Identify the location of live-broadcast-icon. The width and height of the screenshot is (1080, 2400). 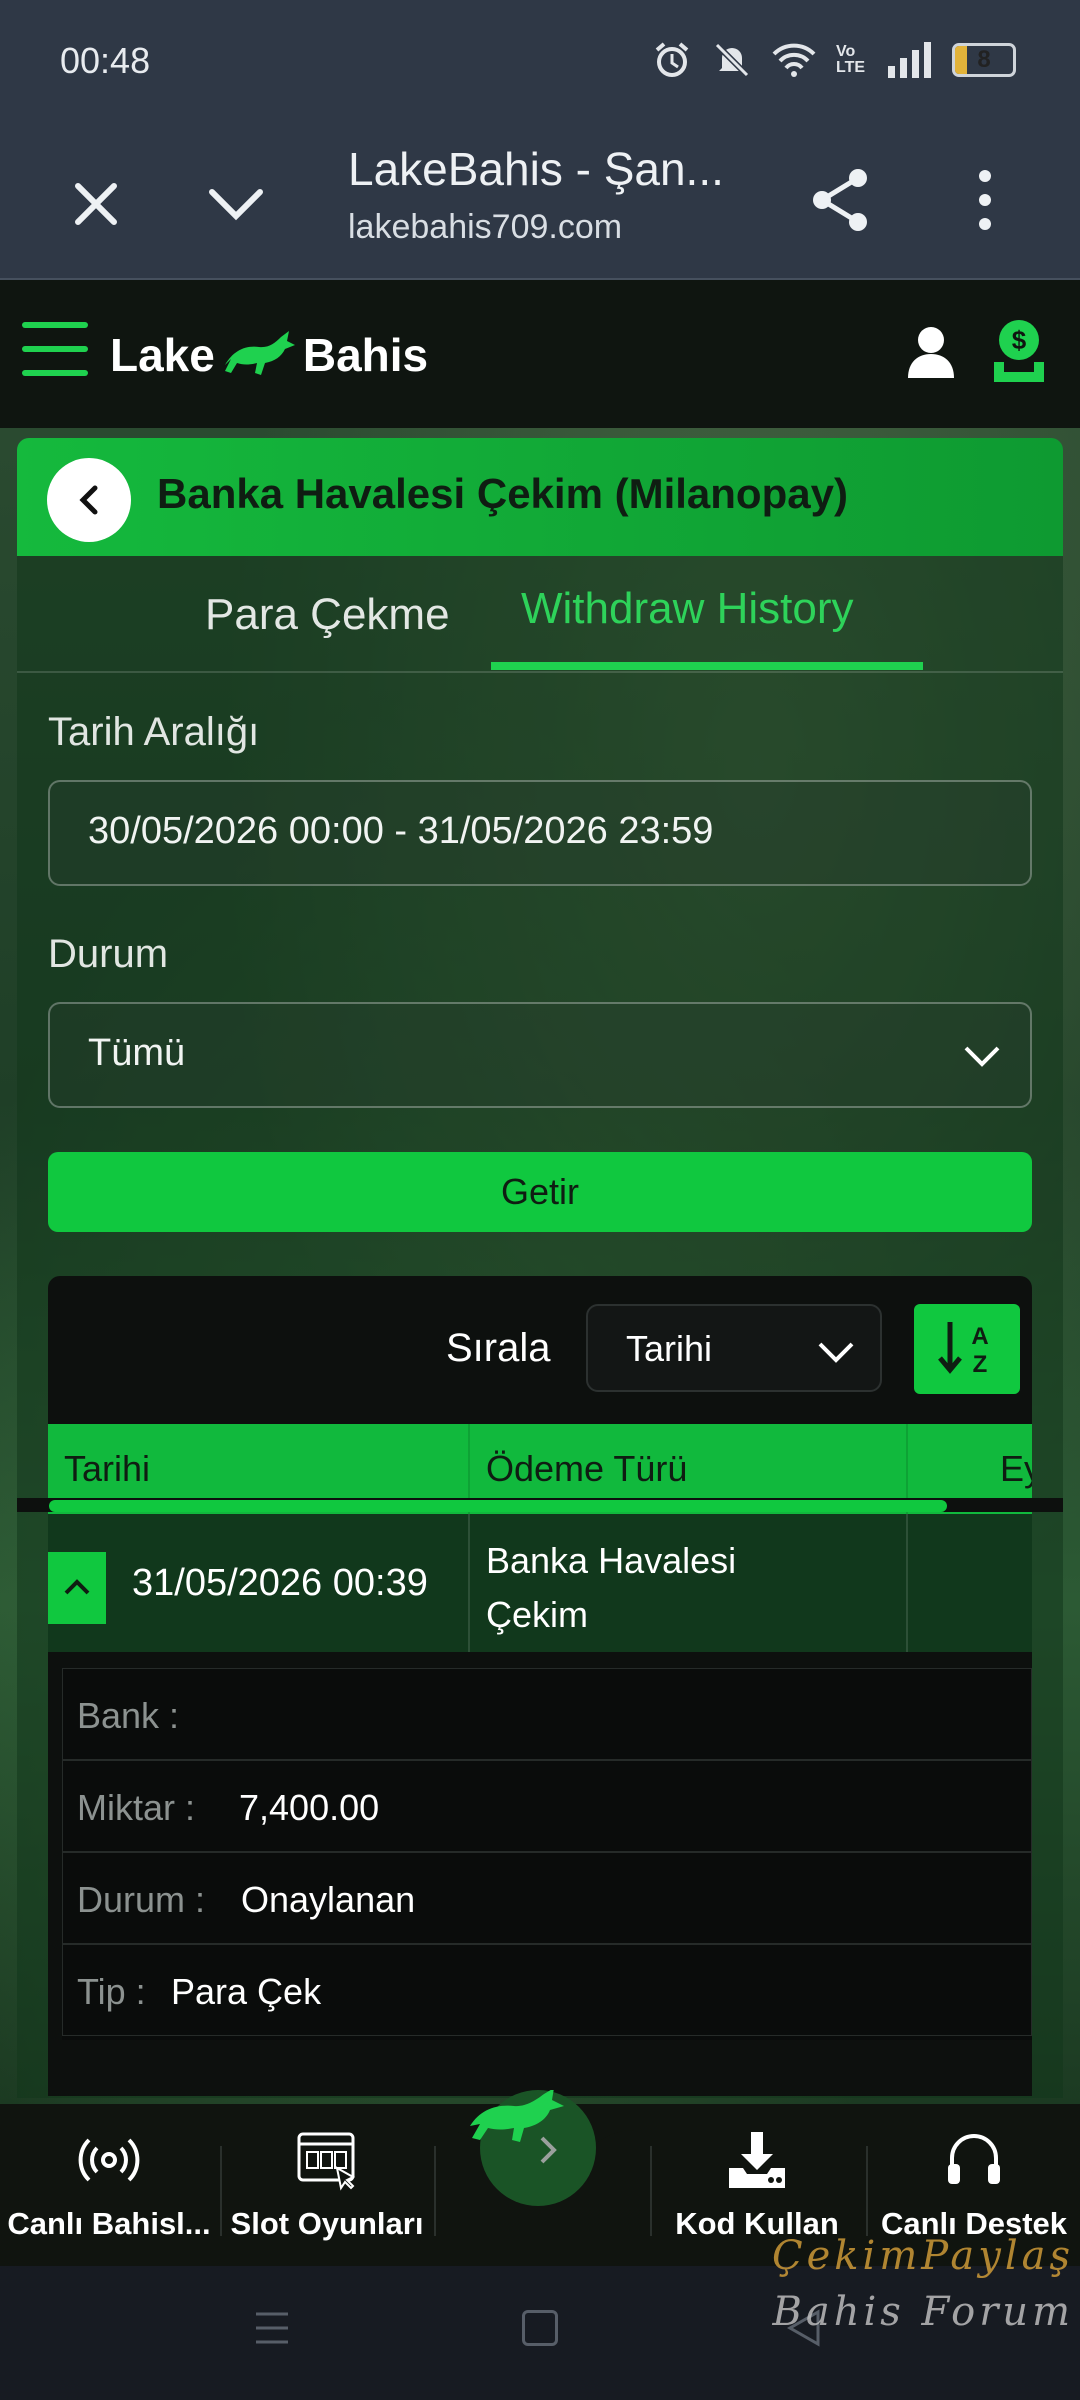
(109, 2160).